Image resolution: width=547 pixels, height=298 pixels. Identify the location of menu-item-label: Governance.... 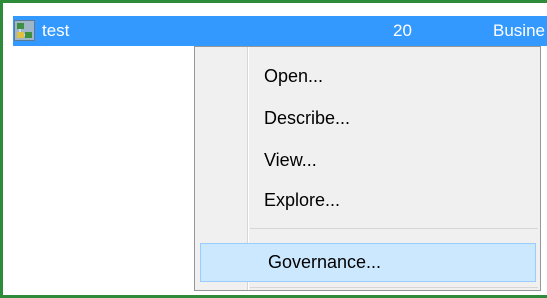
(325, 262).